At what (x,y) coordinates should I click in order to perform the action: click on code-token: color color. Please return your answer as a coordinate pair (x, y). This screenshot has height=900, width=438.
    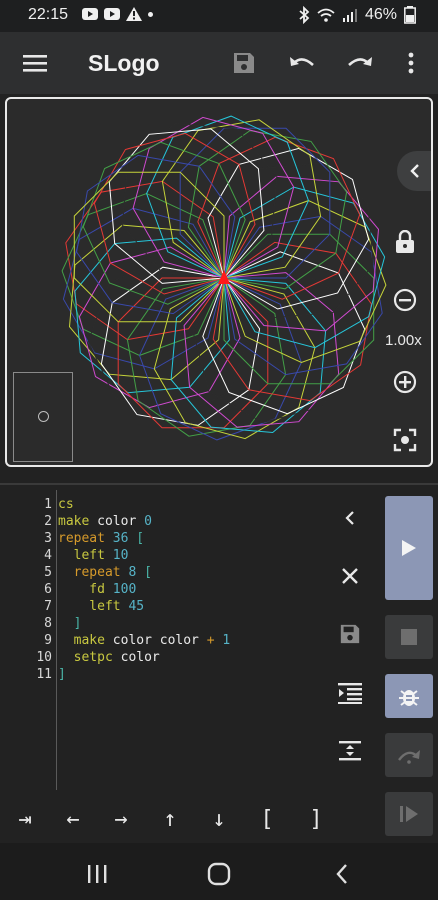
    Looking at the image, I should click on (155, 640).